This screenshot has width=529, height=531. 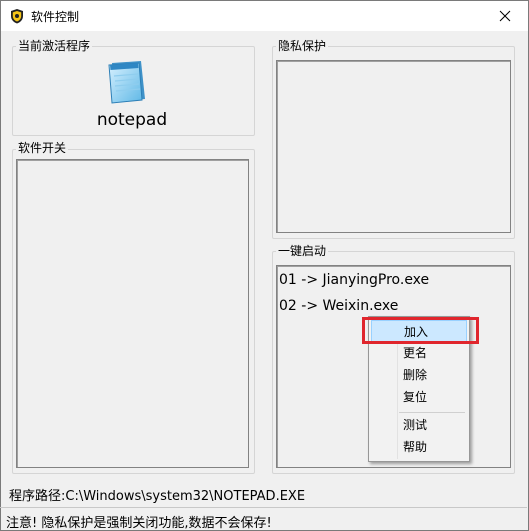 I want to click on active-program-label: 当前激活程序, so click(x=54, y=46).